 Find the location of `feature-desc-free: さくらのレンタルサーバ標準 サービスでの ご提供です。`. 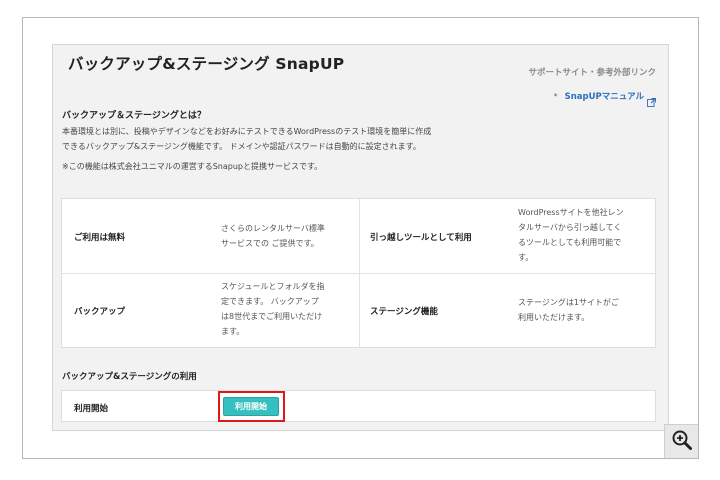

feature-desc-free: さくらのレンタルサーバ標準 サービスでの ご提供です。 is located at coordinates (273, 236).